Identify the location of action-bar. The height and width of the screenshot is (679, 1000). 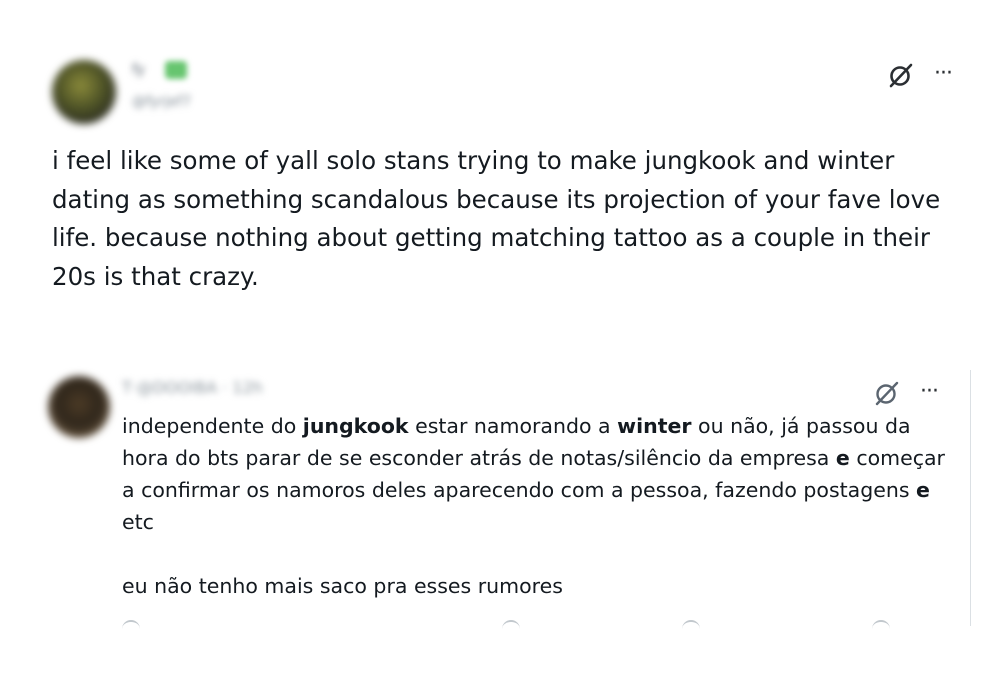
(537, 625).